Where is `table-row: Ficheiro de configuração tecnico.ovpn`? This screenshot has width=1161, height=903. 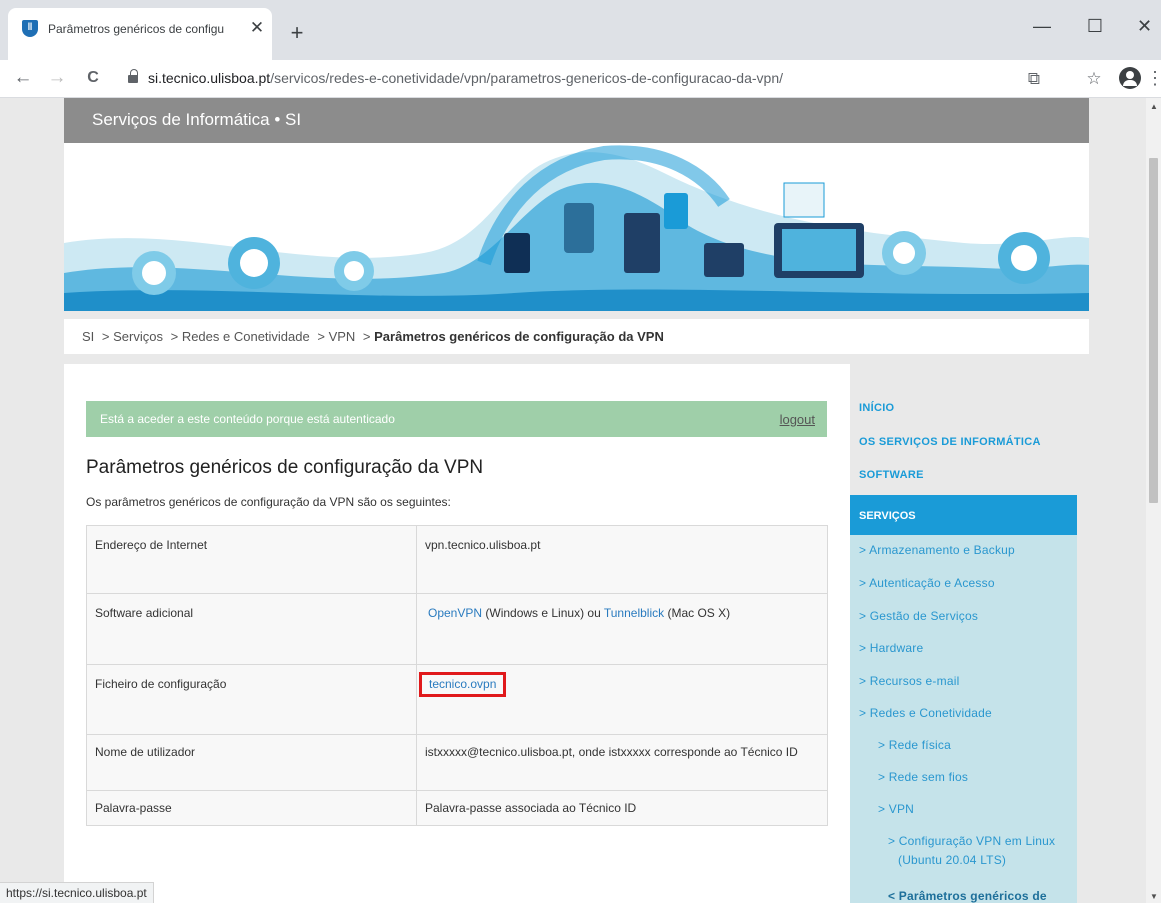 table-row: Ficheiro de configuração tecnico.ovpn is located at coordinates (457, 699).